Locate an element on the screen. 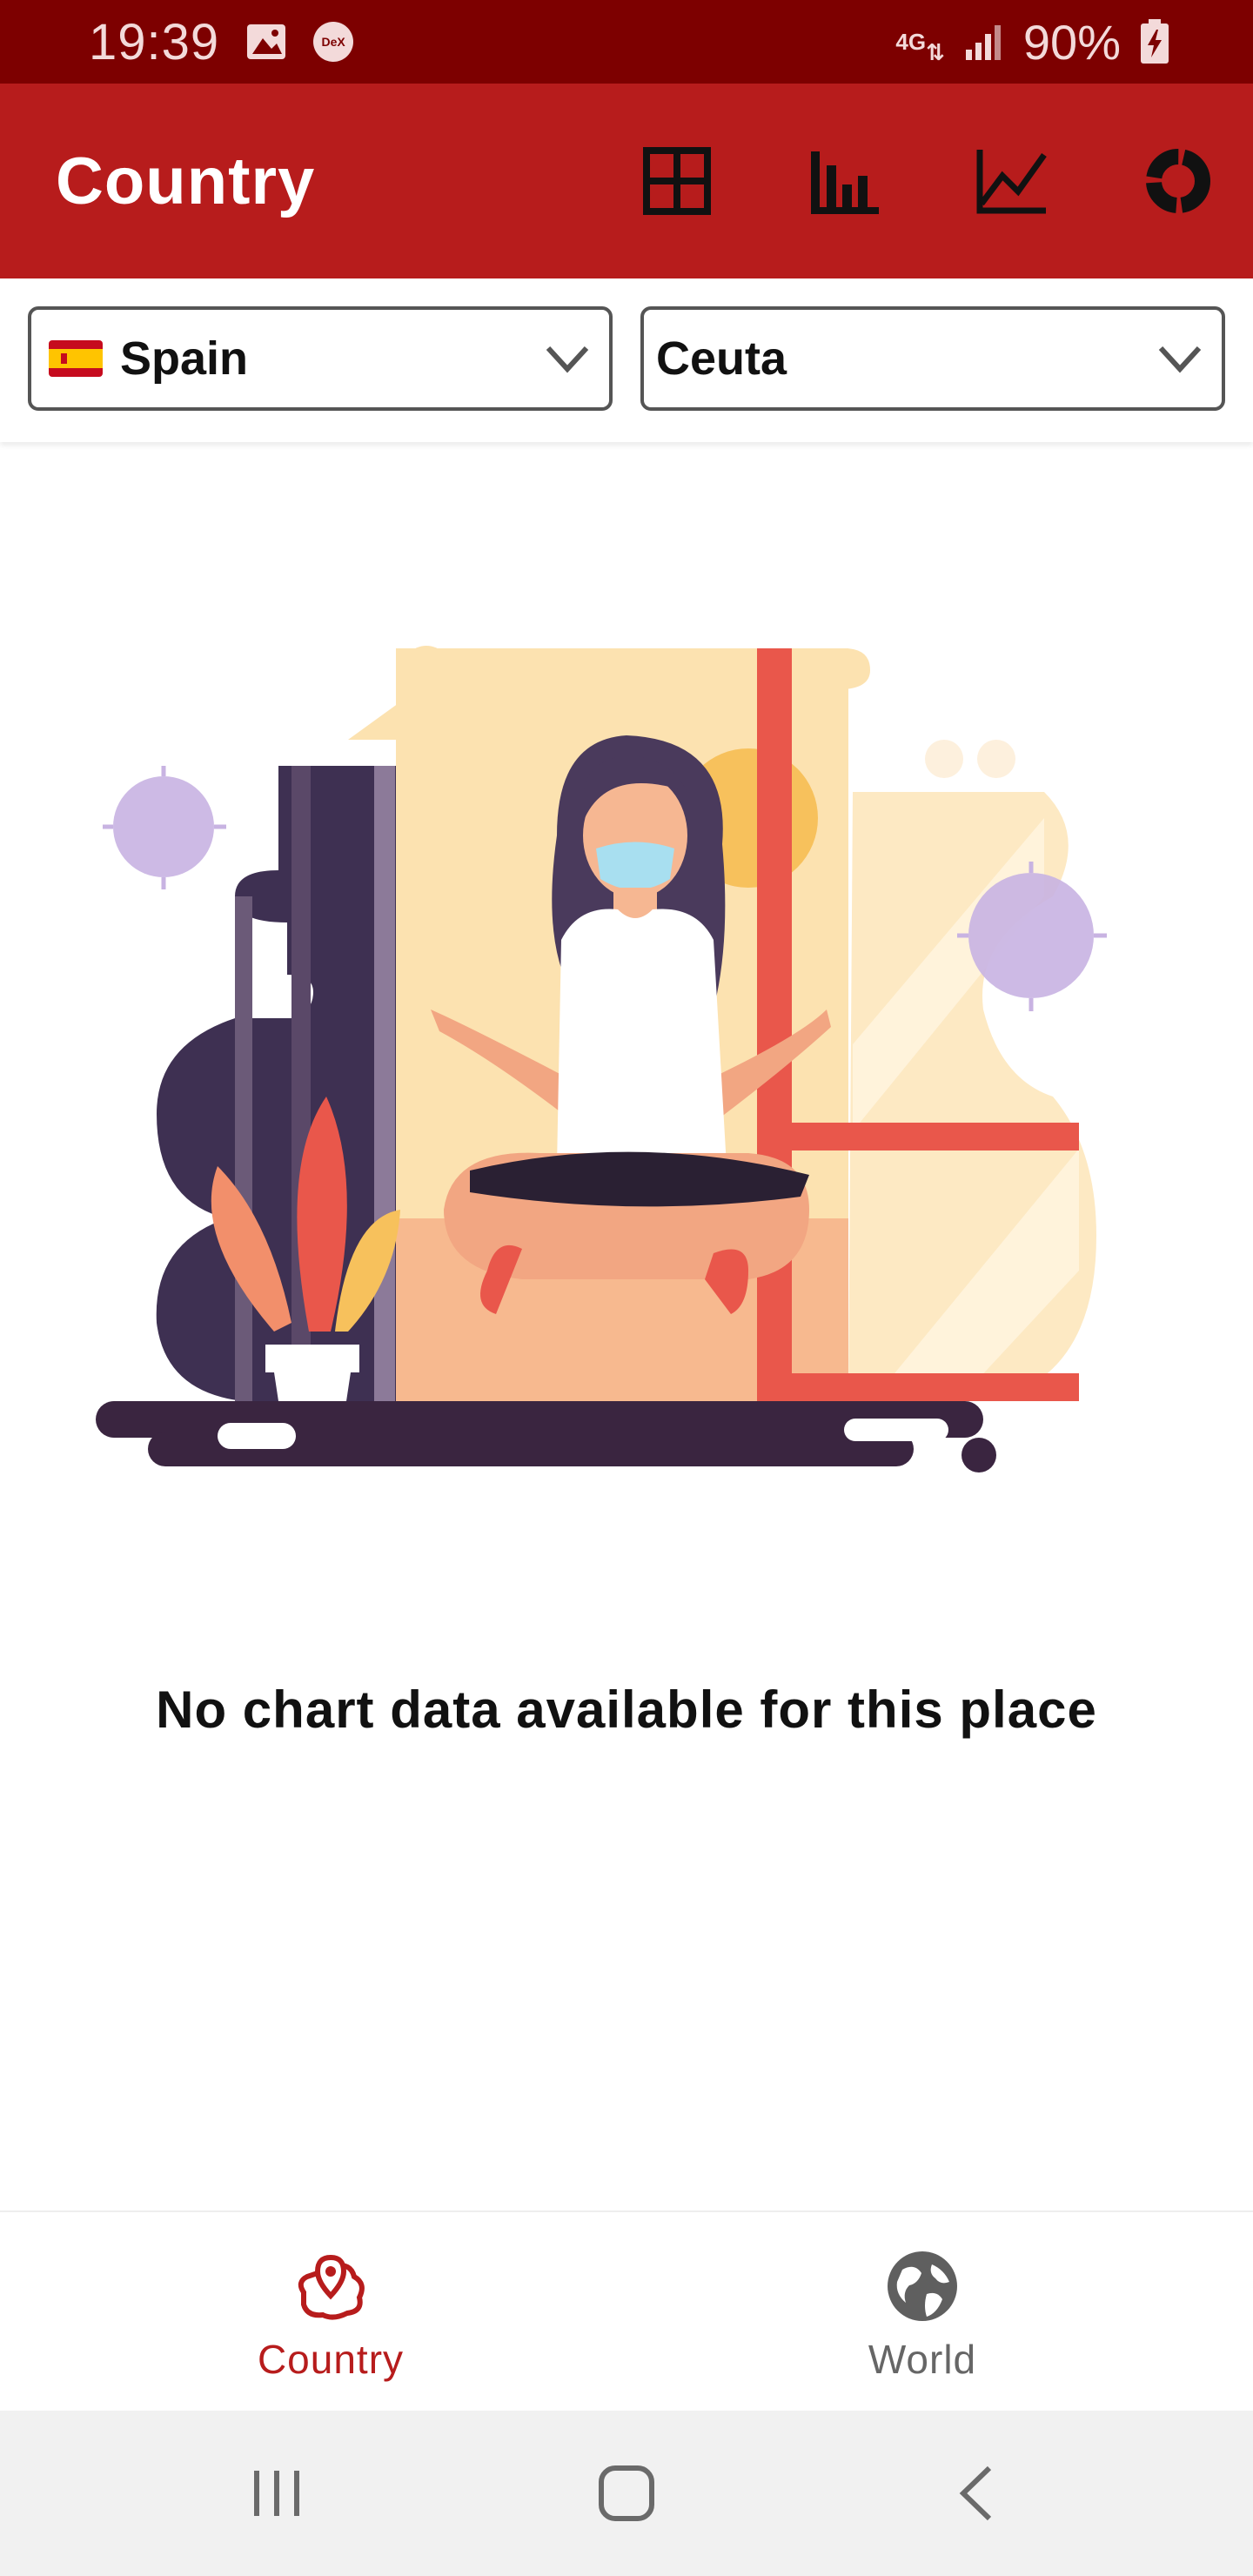 Image resolution: width=1253 pixels, height=2576 pixels. map-pin-icon is located at coordinates (331, 2287).